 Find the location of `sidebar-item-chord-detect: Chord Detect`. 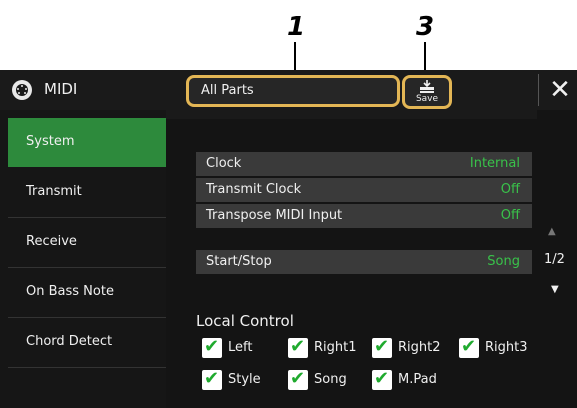

sidebar-item-chord-detect: Chord Detect is located at coordinates (87, 343).